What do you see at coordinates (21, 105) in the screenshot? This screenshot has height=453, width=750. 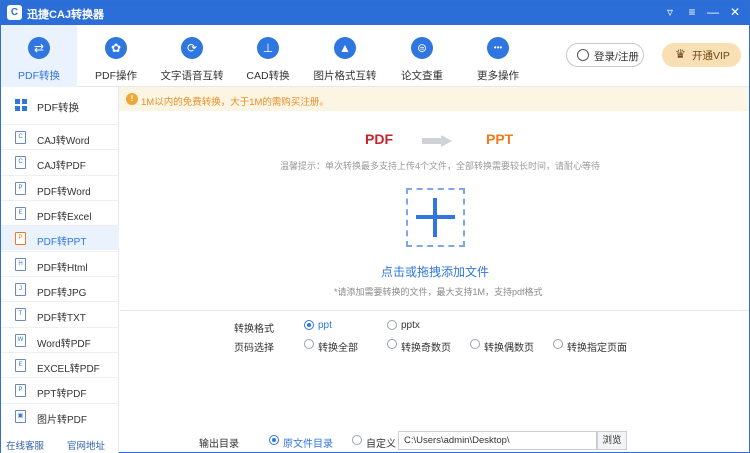 I see `grid-icon` at bounding box center [21, 105].